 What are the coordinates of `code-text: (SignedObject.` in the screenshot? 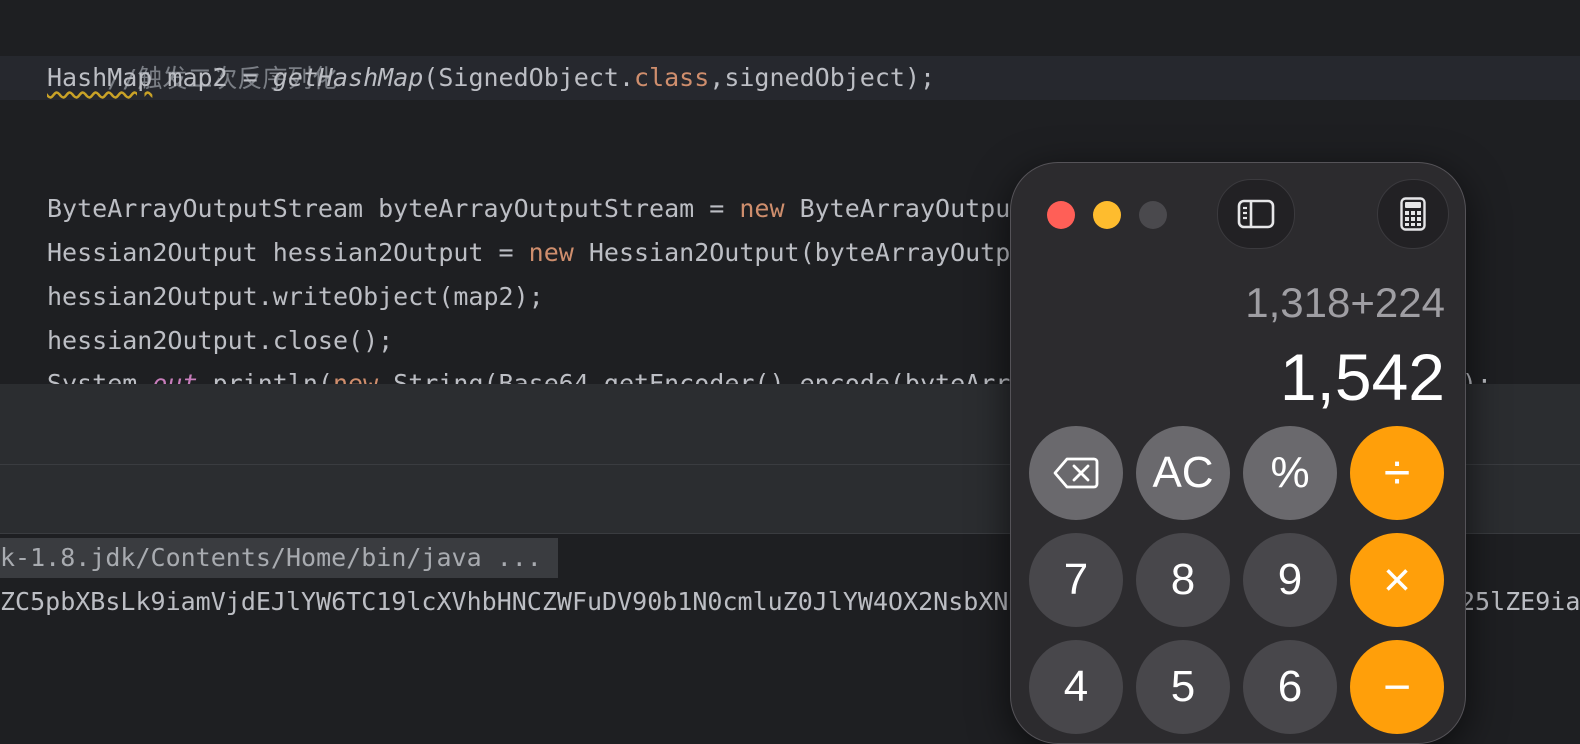 It's located at (529, 77).